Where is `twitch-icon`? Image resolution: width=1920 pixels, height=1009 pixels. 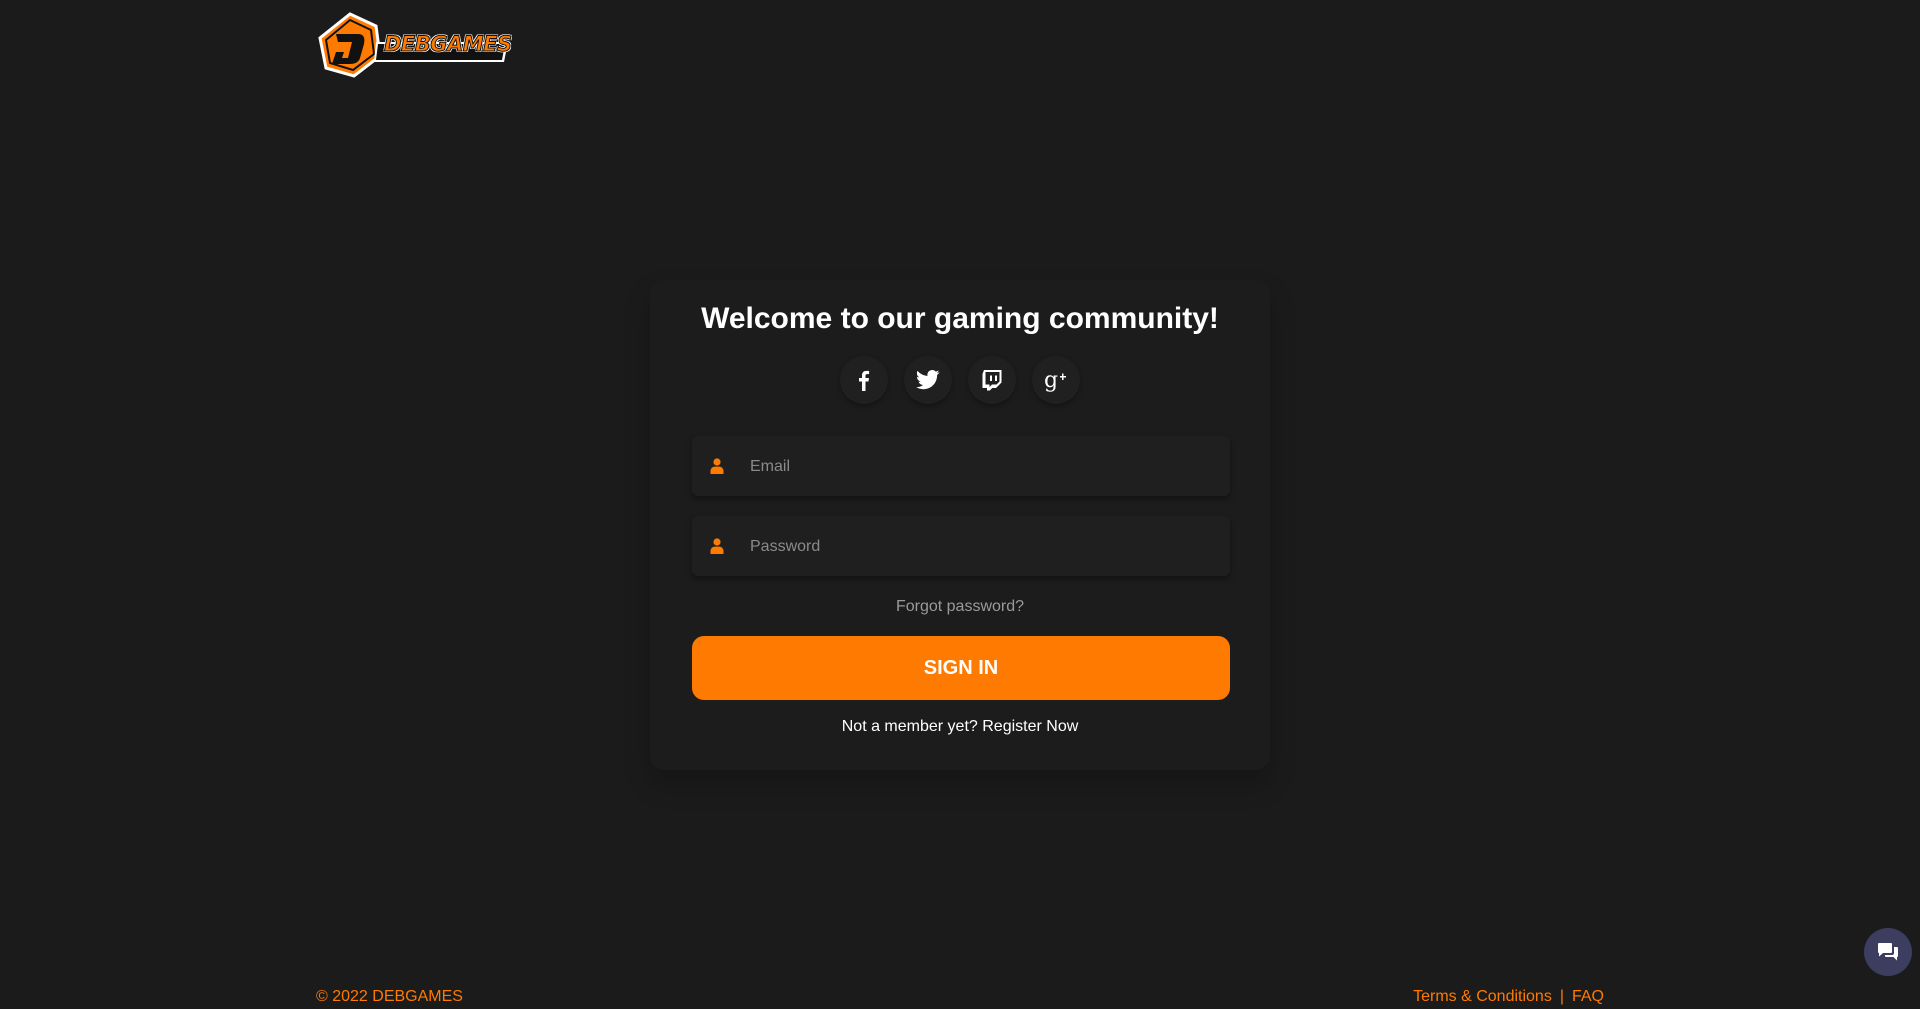
twitch-icon is located at coordinates (992, 380).